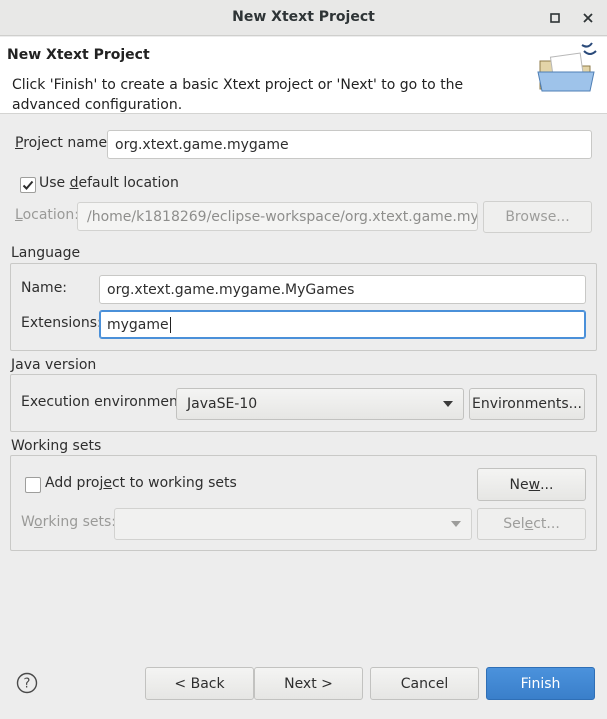  Describe the element at coordinates (56, 446) in the screenshot. I see `working-sets-group-title: Working sets` at that location.